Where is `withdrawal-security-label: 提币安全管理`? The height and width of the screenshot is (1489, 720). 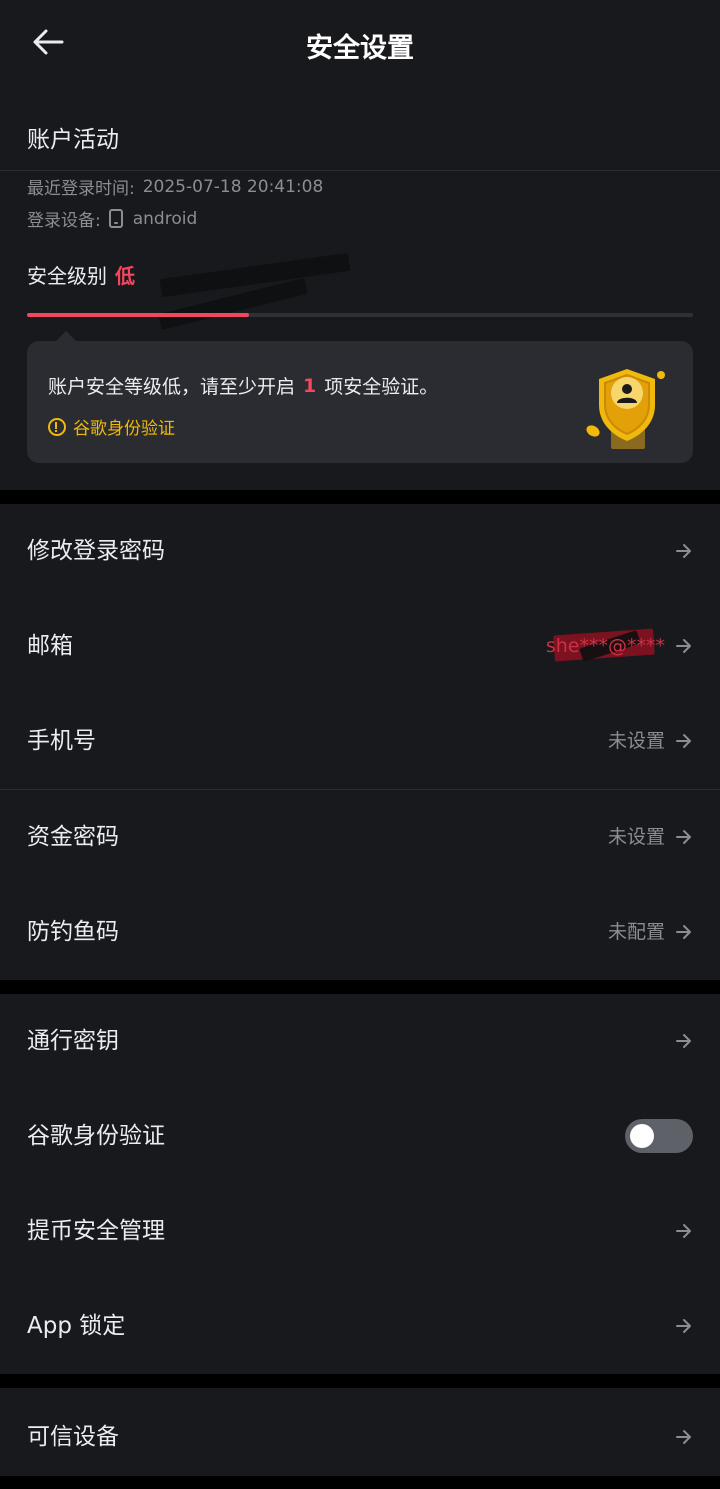 withdrawal-security-label: 提币安全管理 is located at coordinates (96, 1231).